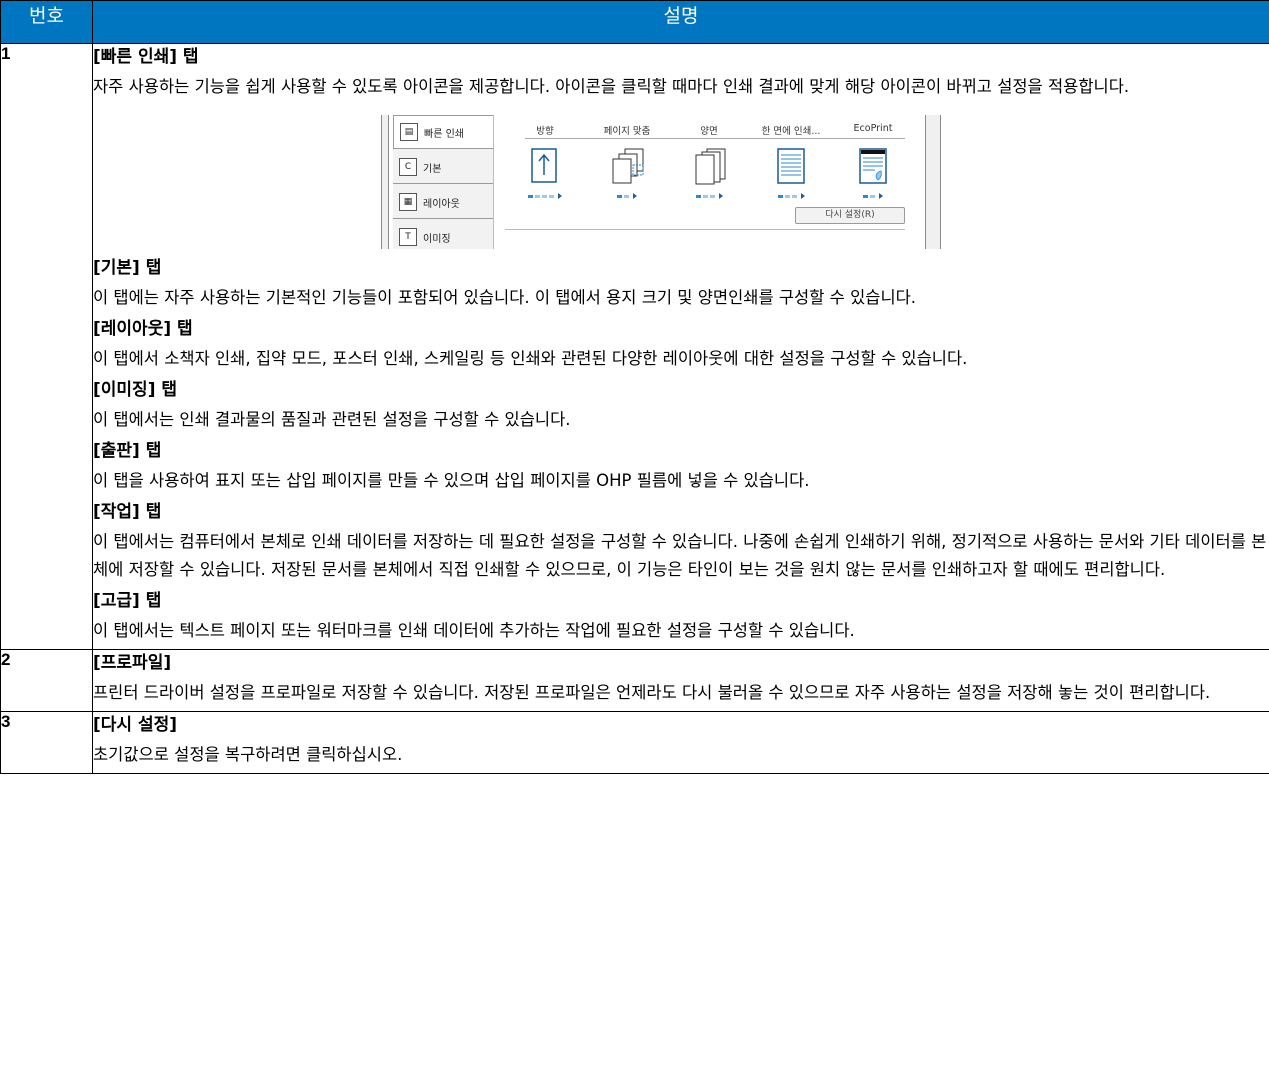 The image size is (1269, 1073). What do you see at coordinates (680, 22) in the screenshot?
I see `header-description: 설명` at bounding box center [680, 22].